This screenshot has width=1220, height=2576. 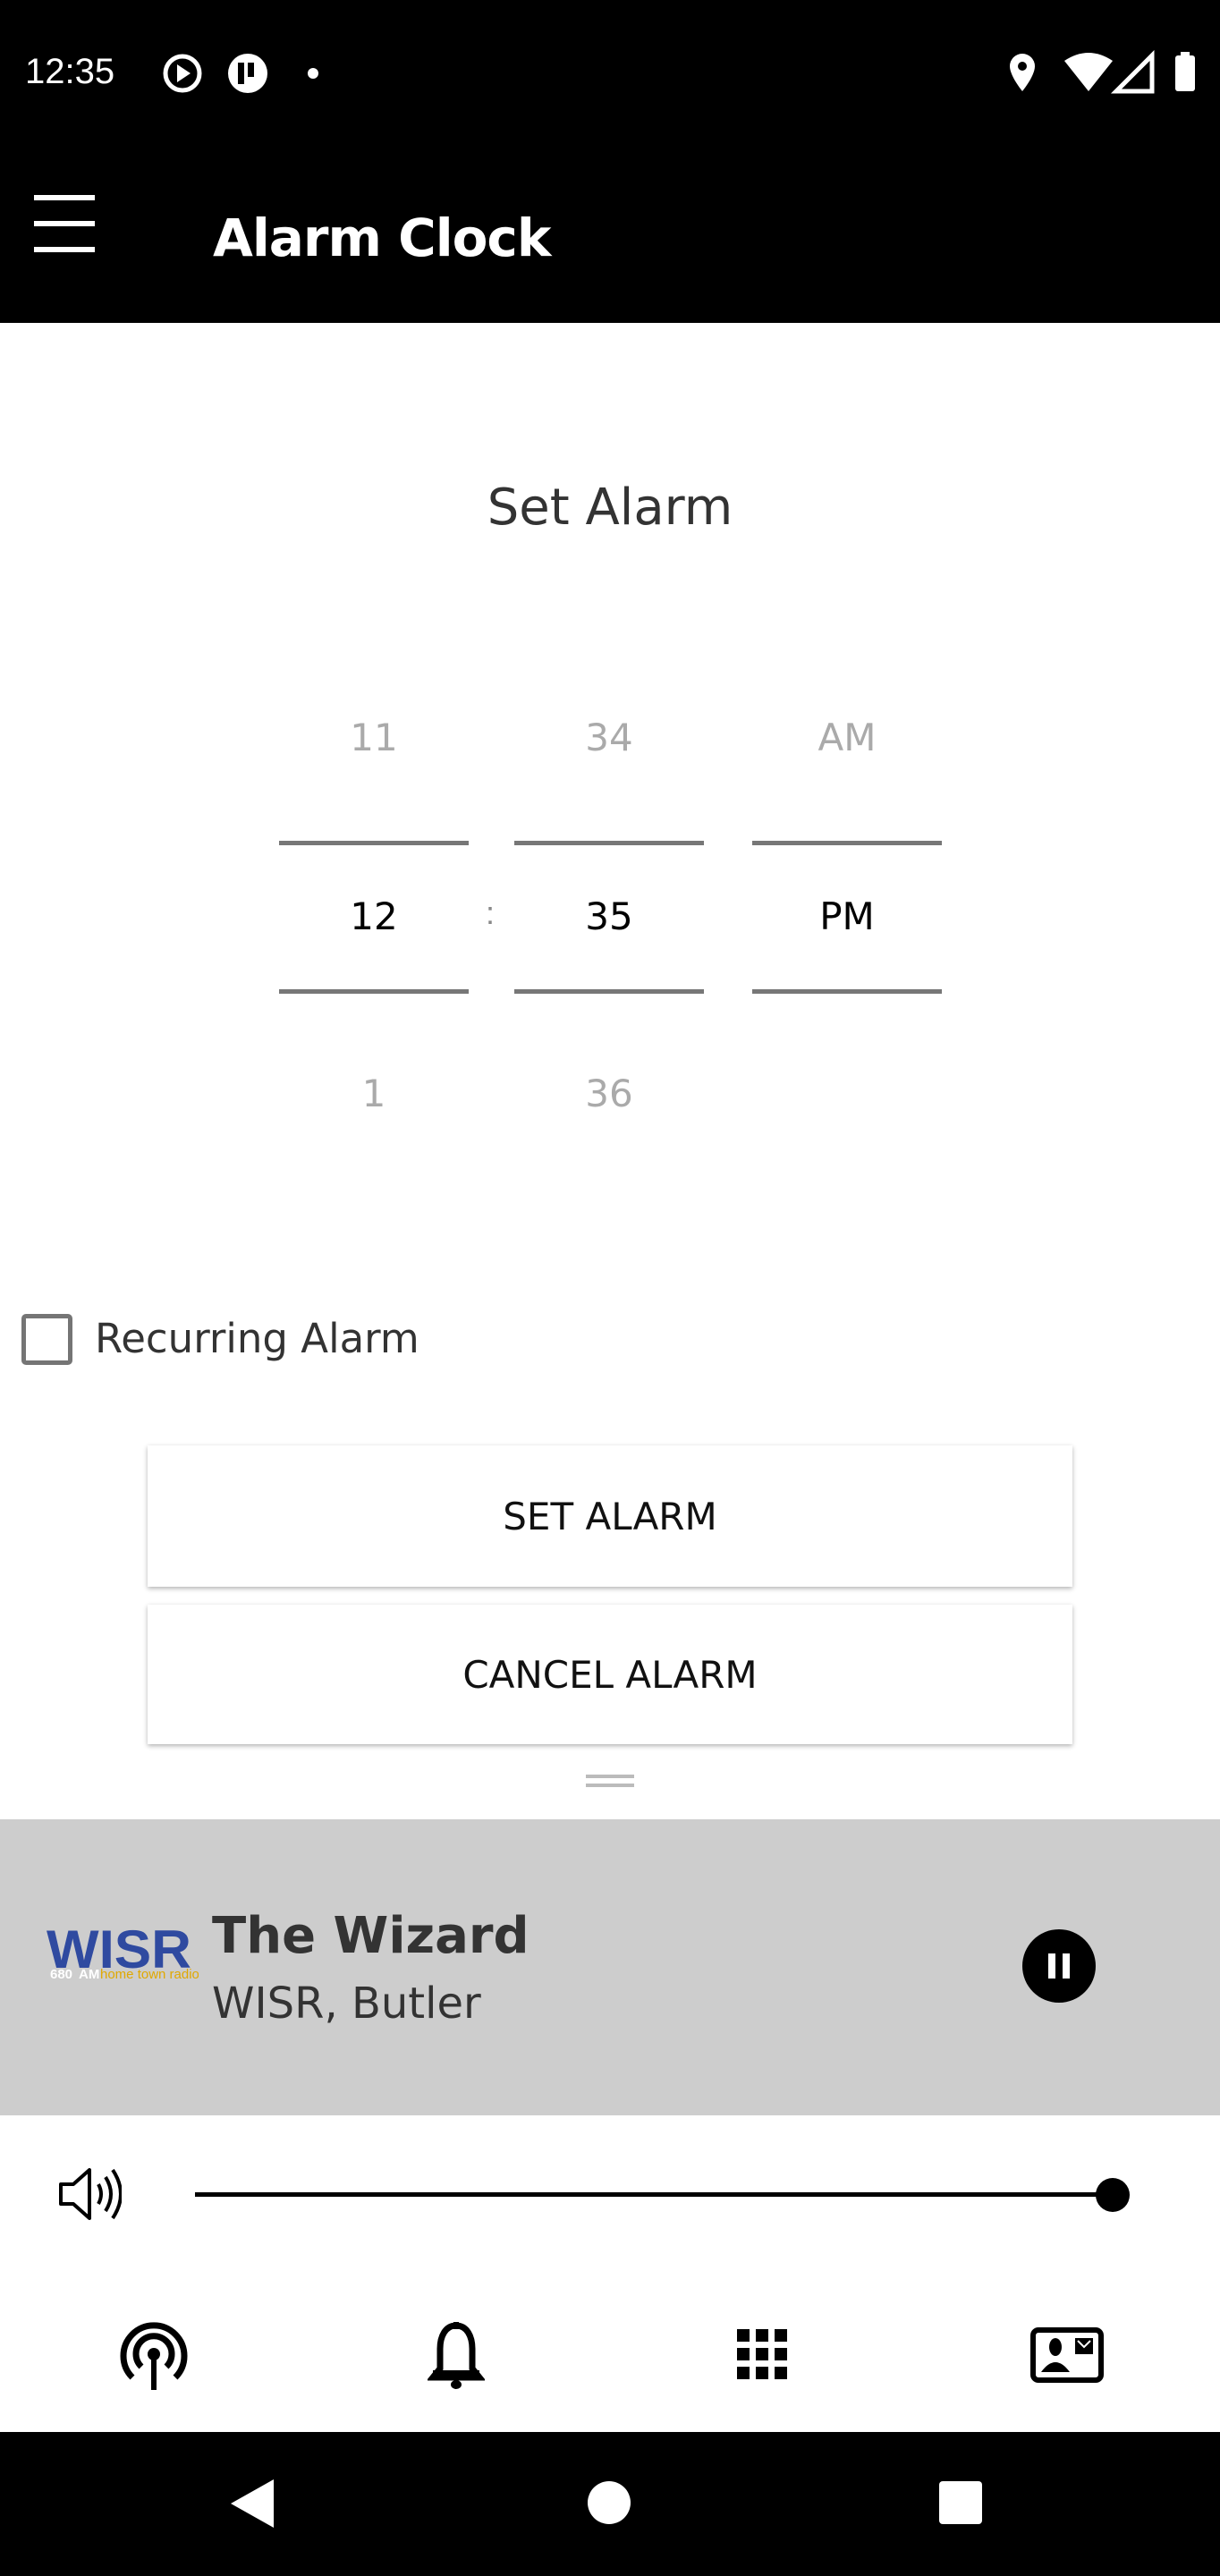 I want to click on hour-next: 1, so click(x=374, y=1093).